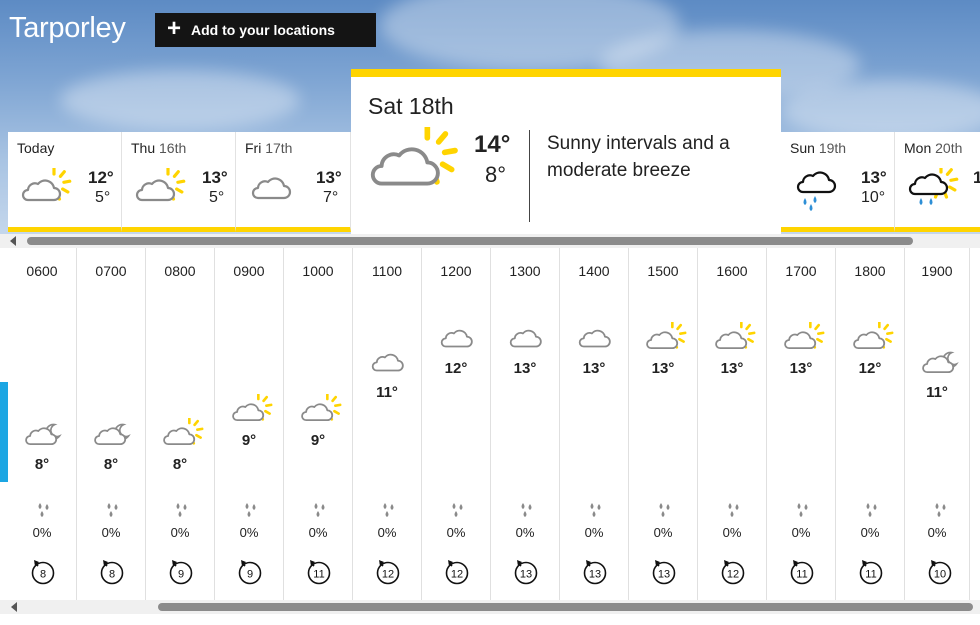  Describe the element at coordinates (525, 424) in the screenshot. I see `hour-column: 1300 13° 0% 13` at that location.